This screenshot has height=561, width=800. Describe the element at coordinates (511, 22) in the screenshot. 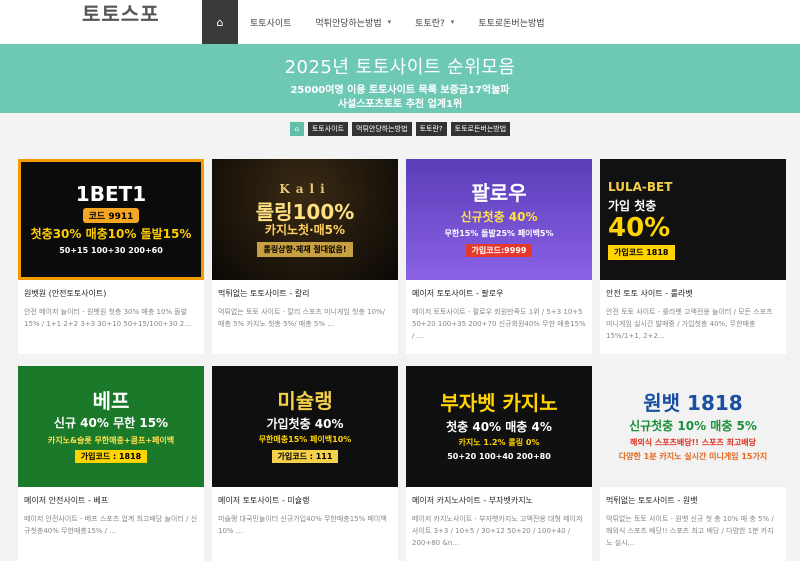

I see `nav-item-make-money: 토토로돈버는방법` at that location.